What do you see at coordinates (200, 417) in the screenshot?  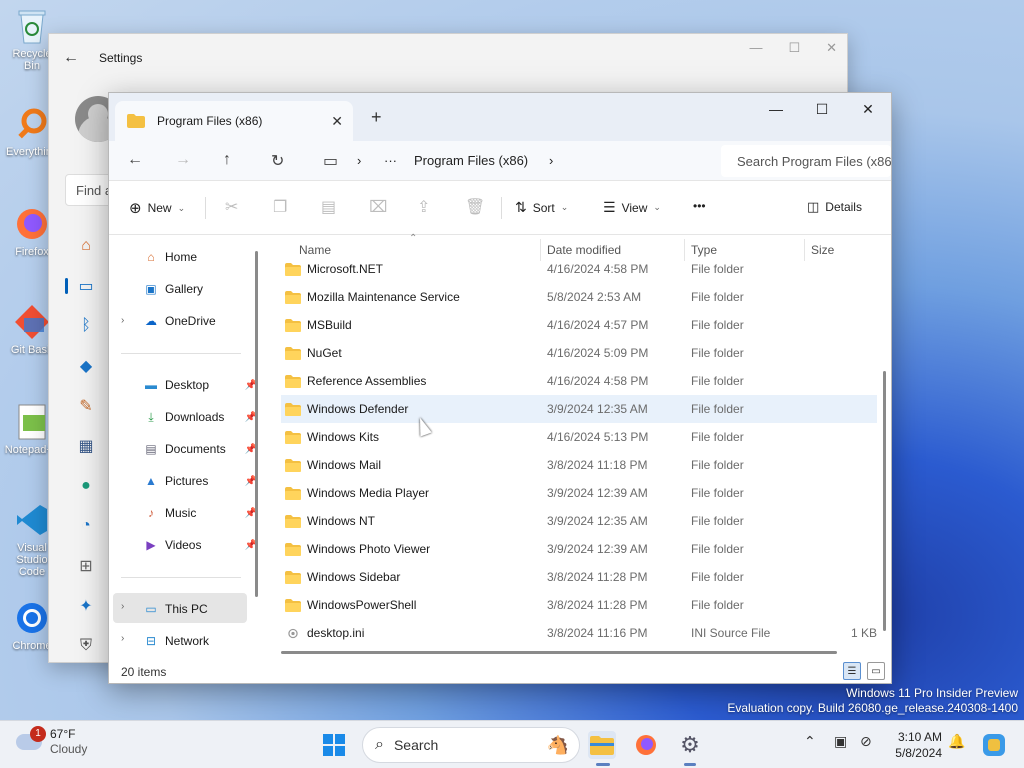 I see `nav-downloads: ⤓ Downloads 📌` at bounding box center [200, 417].